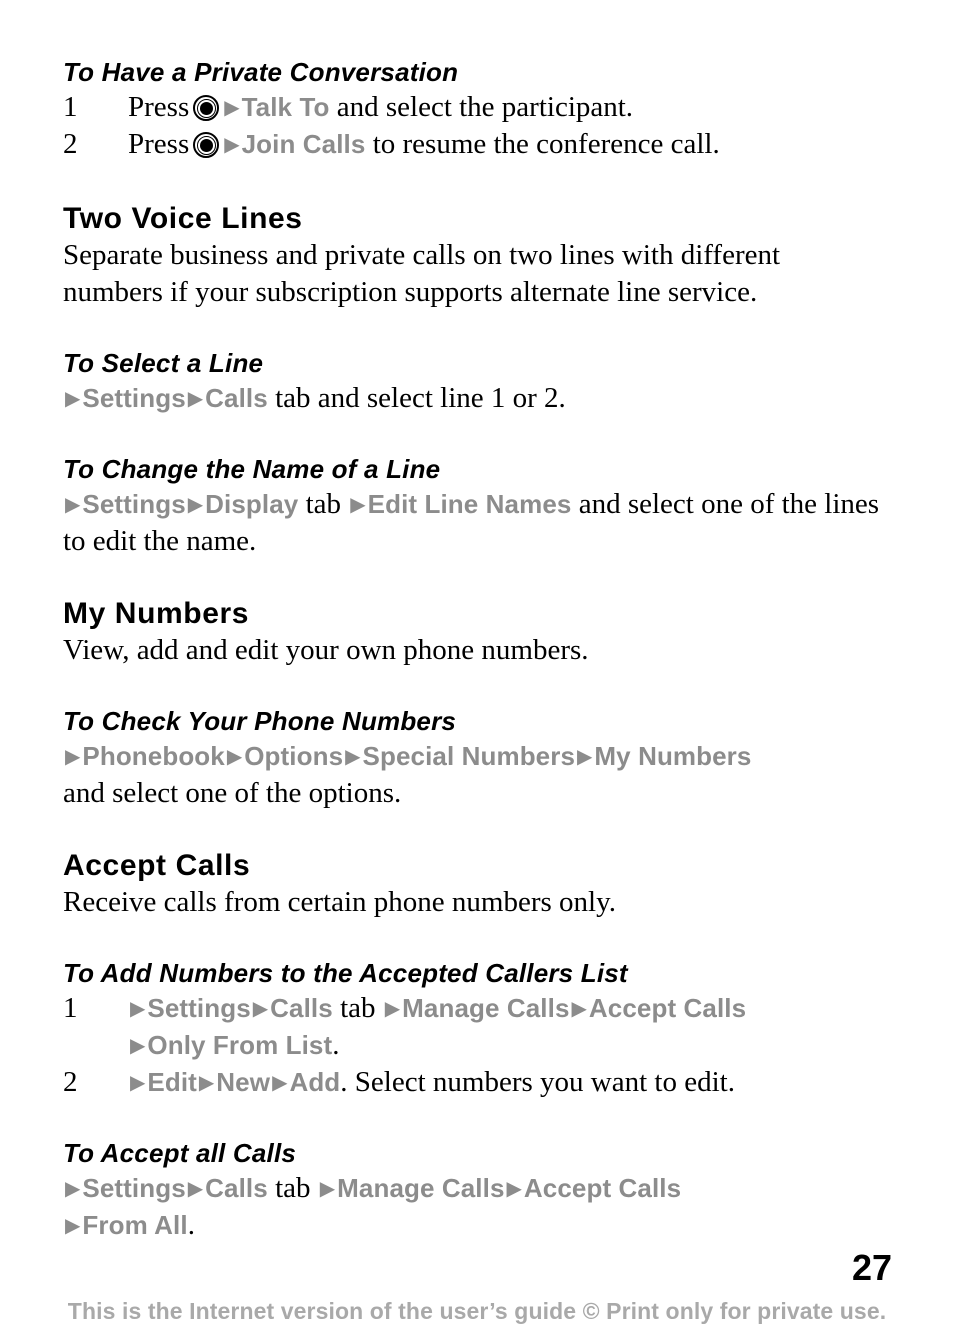 This screenshot has width=954, height=1335. I want to click on menu-term: Edit, so click(172, 1082).